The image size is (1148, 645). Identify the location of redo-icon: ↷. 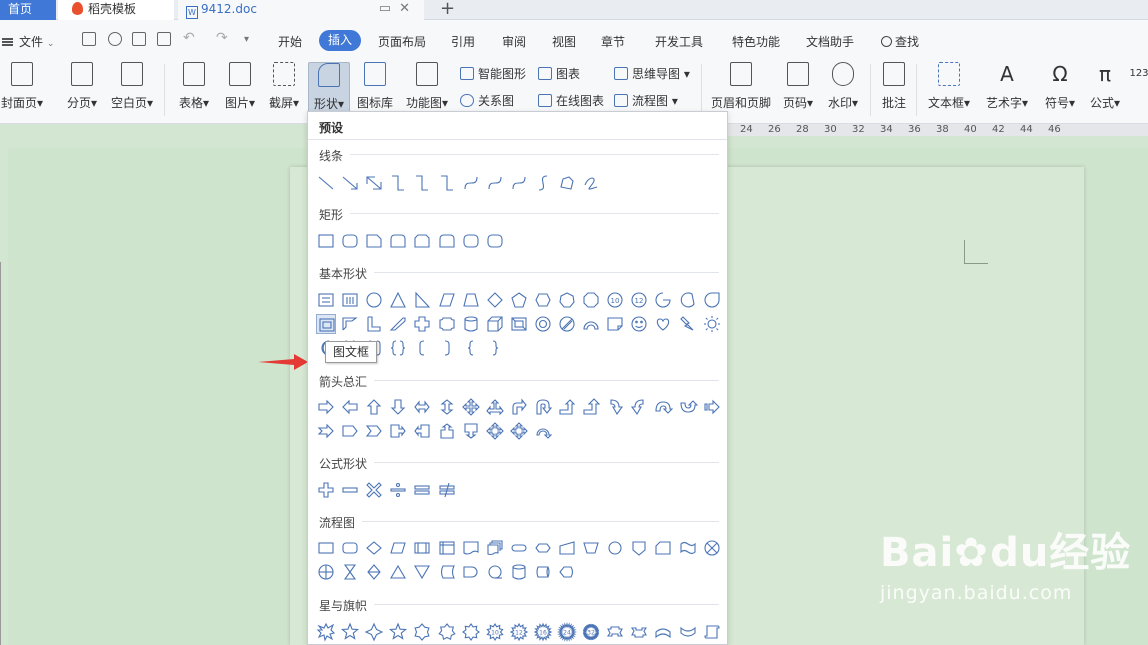
(222, 38).